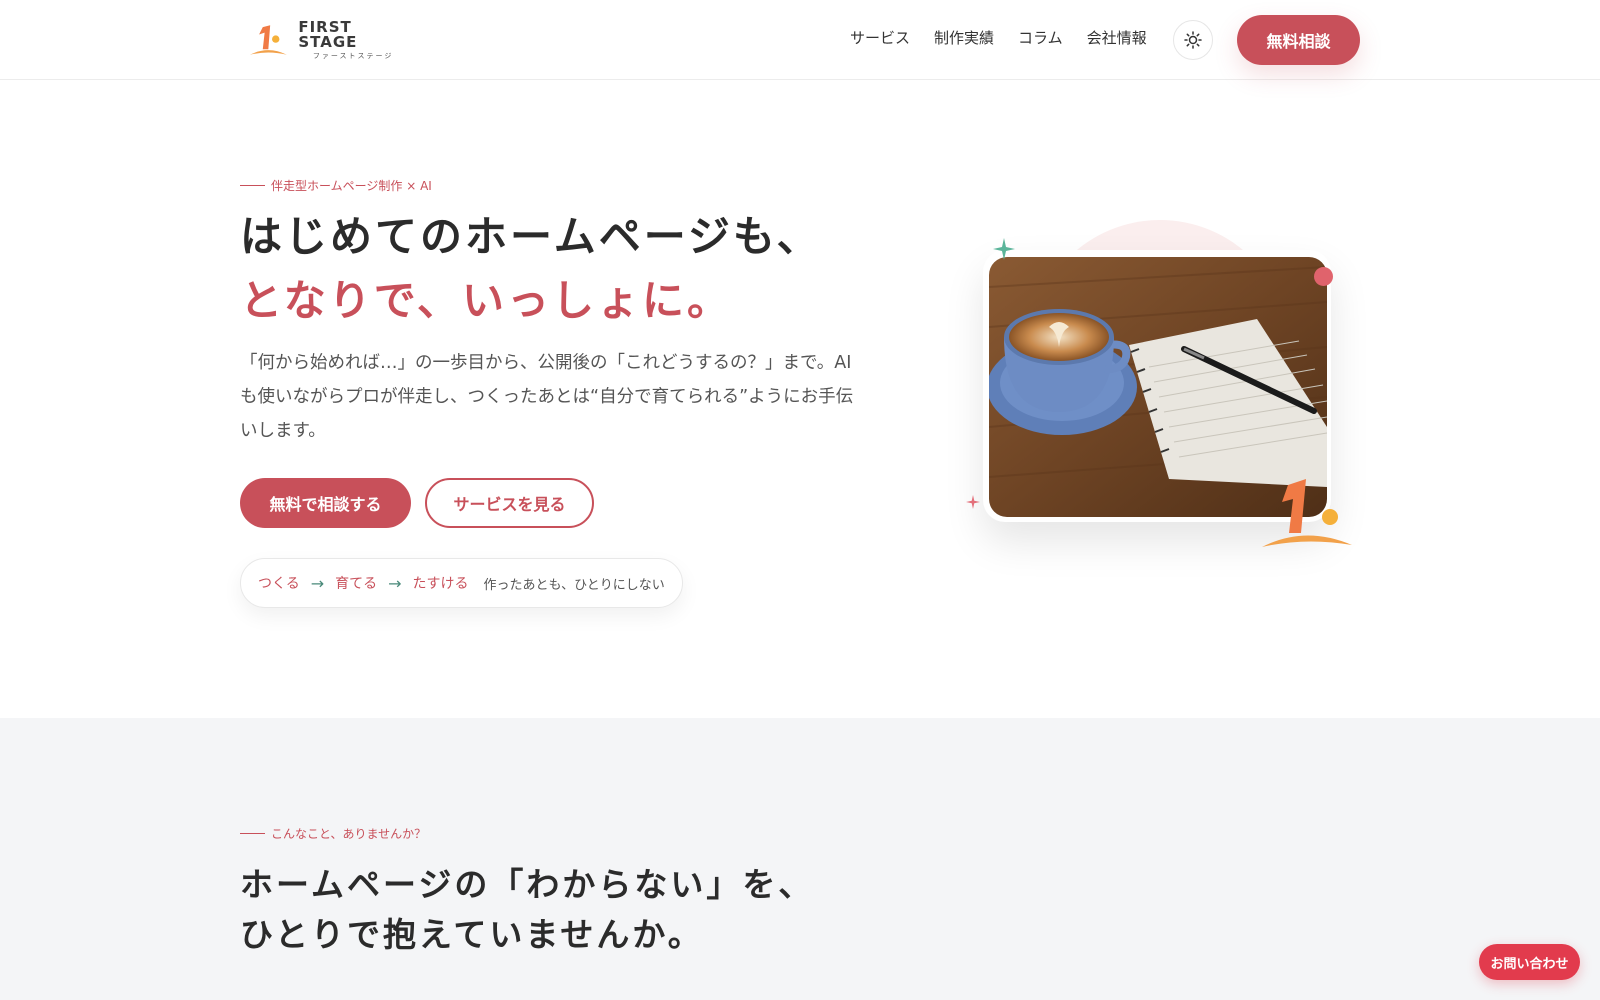  I want to click on logo: FIRST STAGE ファーストステージ, so click(328, 40).